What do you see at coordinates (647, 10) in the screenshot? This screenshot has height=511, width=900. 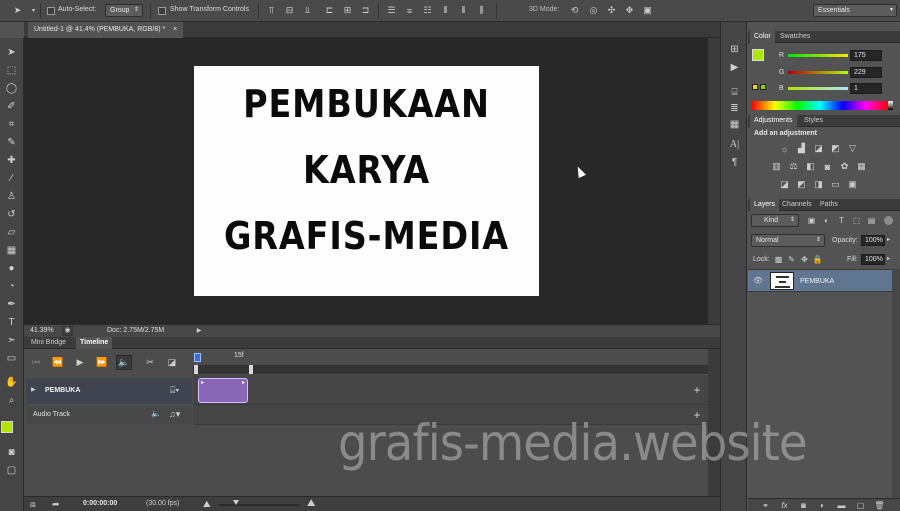 I see `3d-scale-icon: ▣` at bounding box center [647, 10].